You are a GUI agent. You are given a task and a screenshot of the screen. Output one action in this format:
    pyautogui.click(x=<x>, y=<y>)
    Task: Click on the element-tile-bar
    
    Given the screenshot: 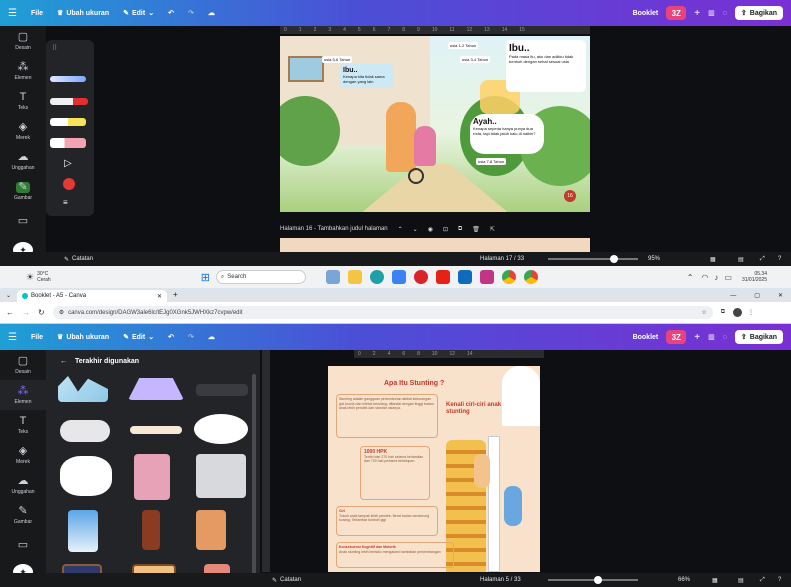 What is the action you would take?
    pyautogui.click(x=156, y=430)
    